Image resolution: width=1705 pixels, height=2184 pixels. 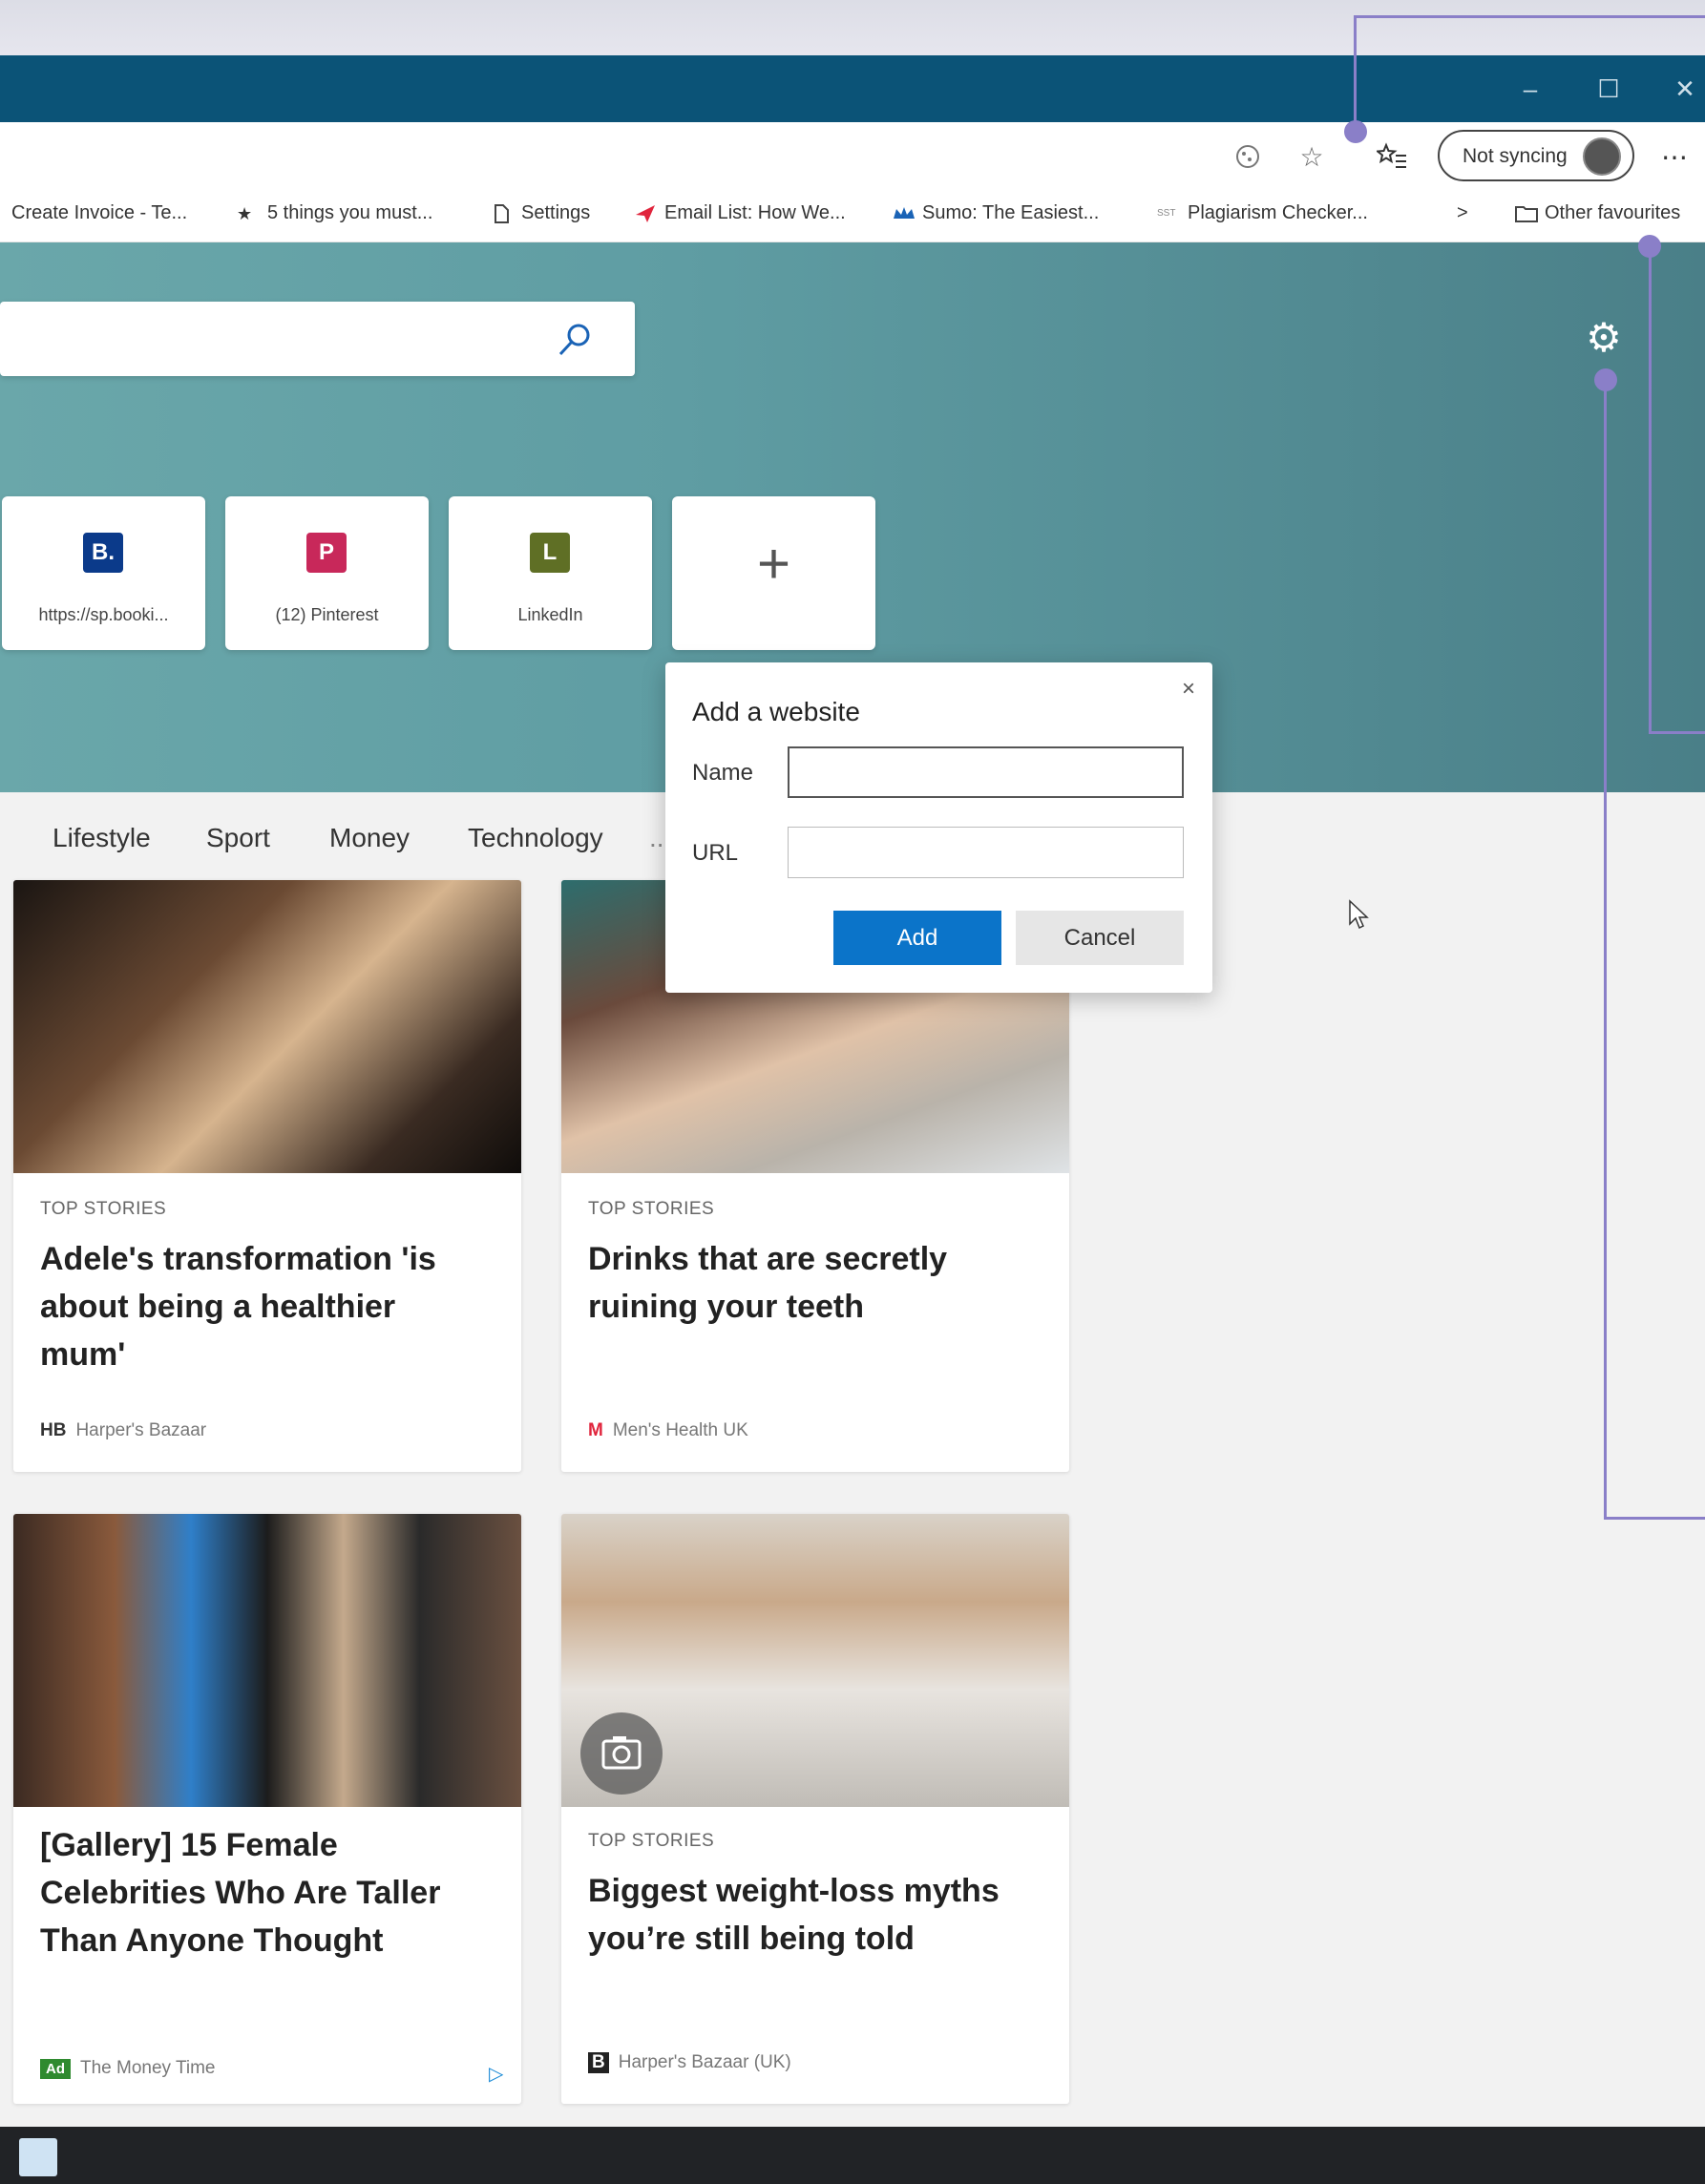 I want to click on favorite-item-settings: Settings, so click(x=540, y=213).